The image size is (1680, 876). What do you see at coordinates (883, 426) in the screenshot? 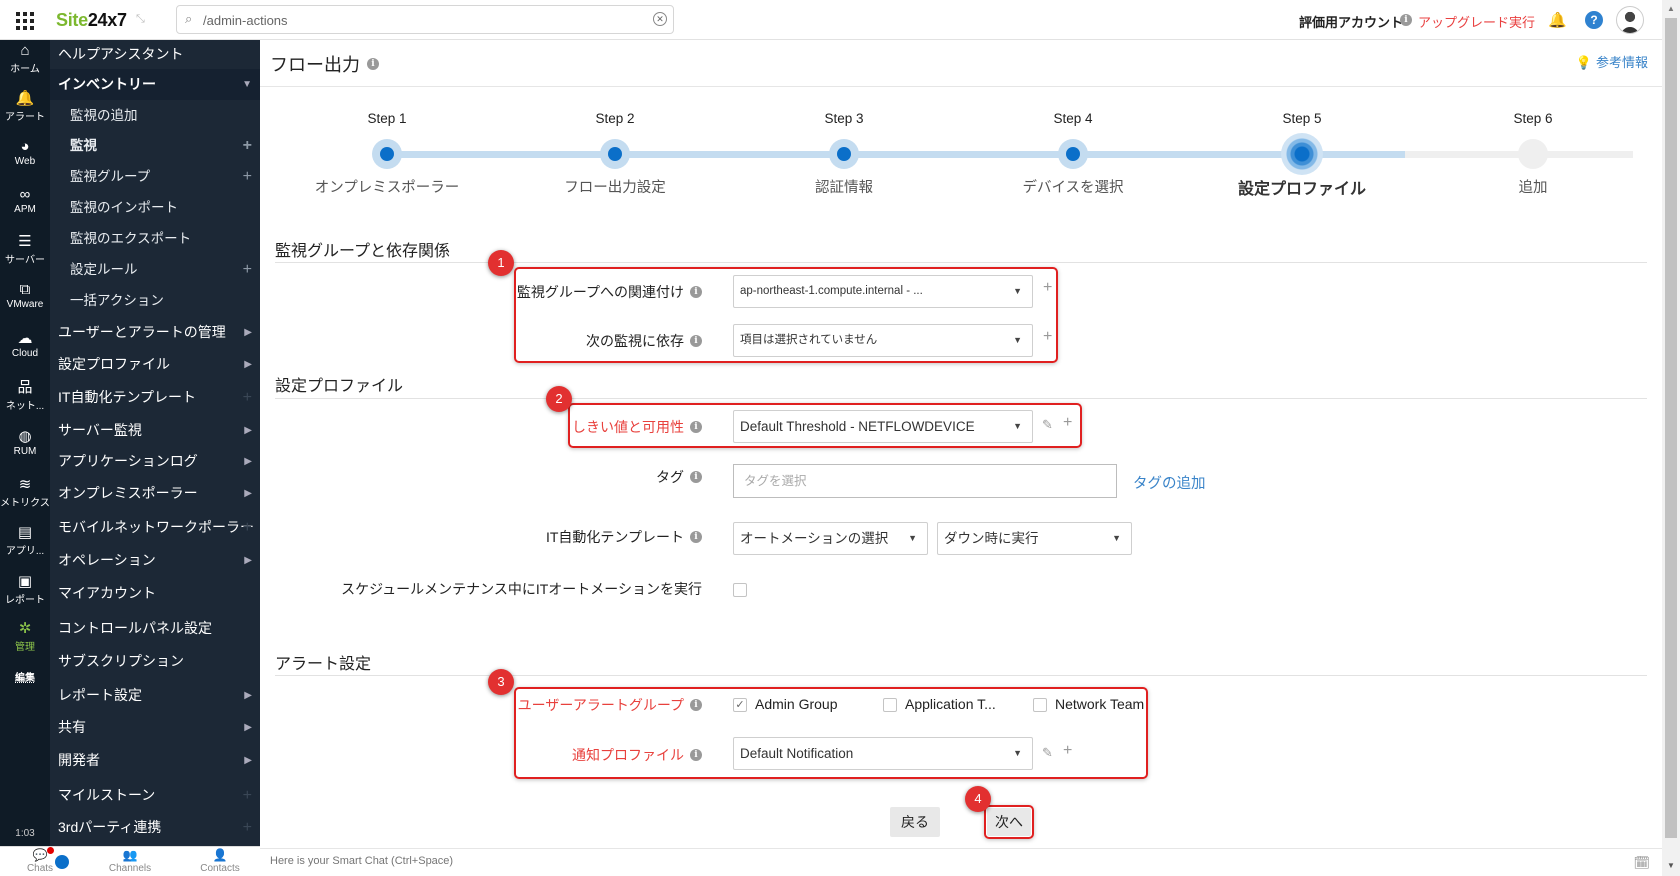
I see `threshold-select: Default Threshold - NETFLOWDEVICE ▼` at bounding box center [883, 426].